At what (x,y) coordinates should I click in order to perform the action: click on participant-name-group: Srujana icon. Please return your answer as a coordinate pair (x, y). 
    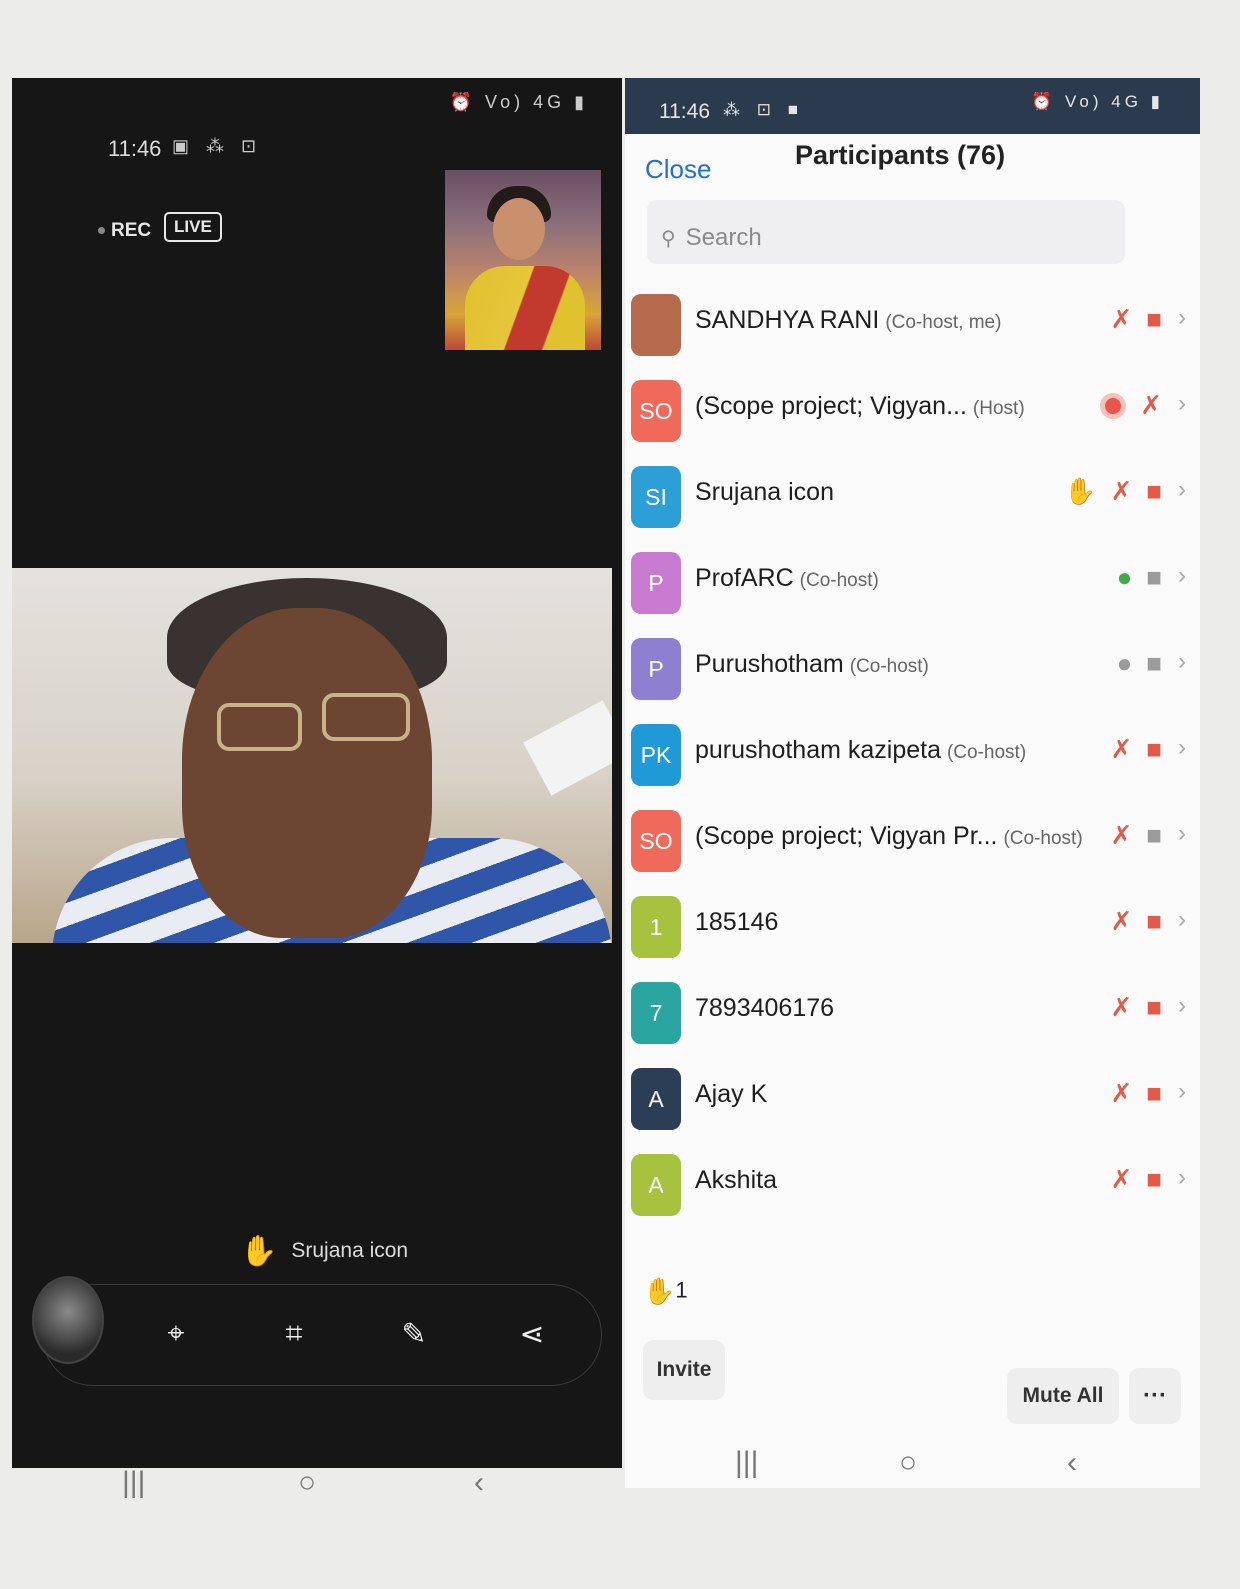
    Looking at the image, I should click on (767, 492).